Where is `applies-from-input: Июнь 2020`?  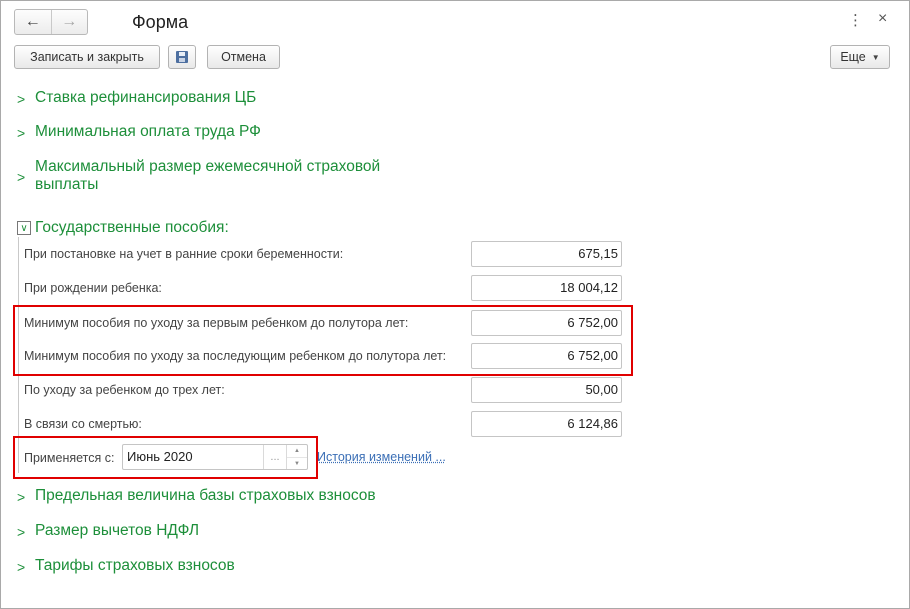
applies-from-input: Июнь 2020 is located at coordinates (193, 457).